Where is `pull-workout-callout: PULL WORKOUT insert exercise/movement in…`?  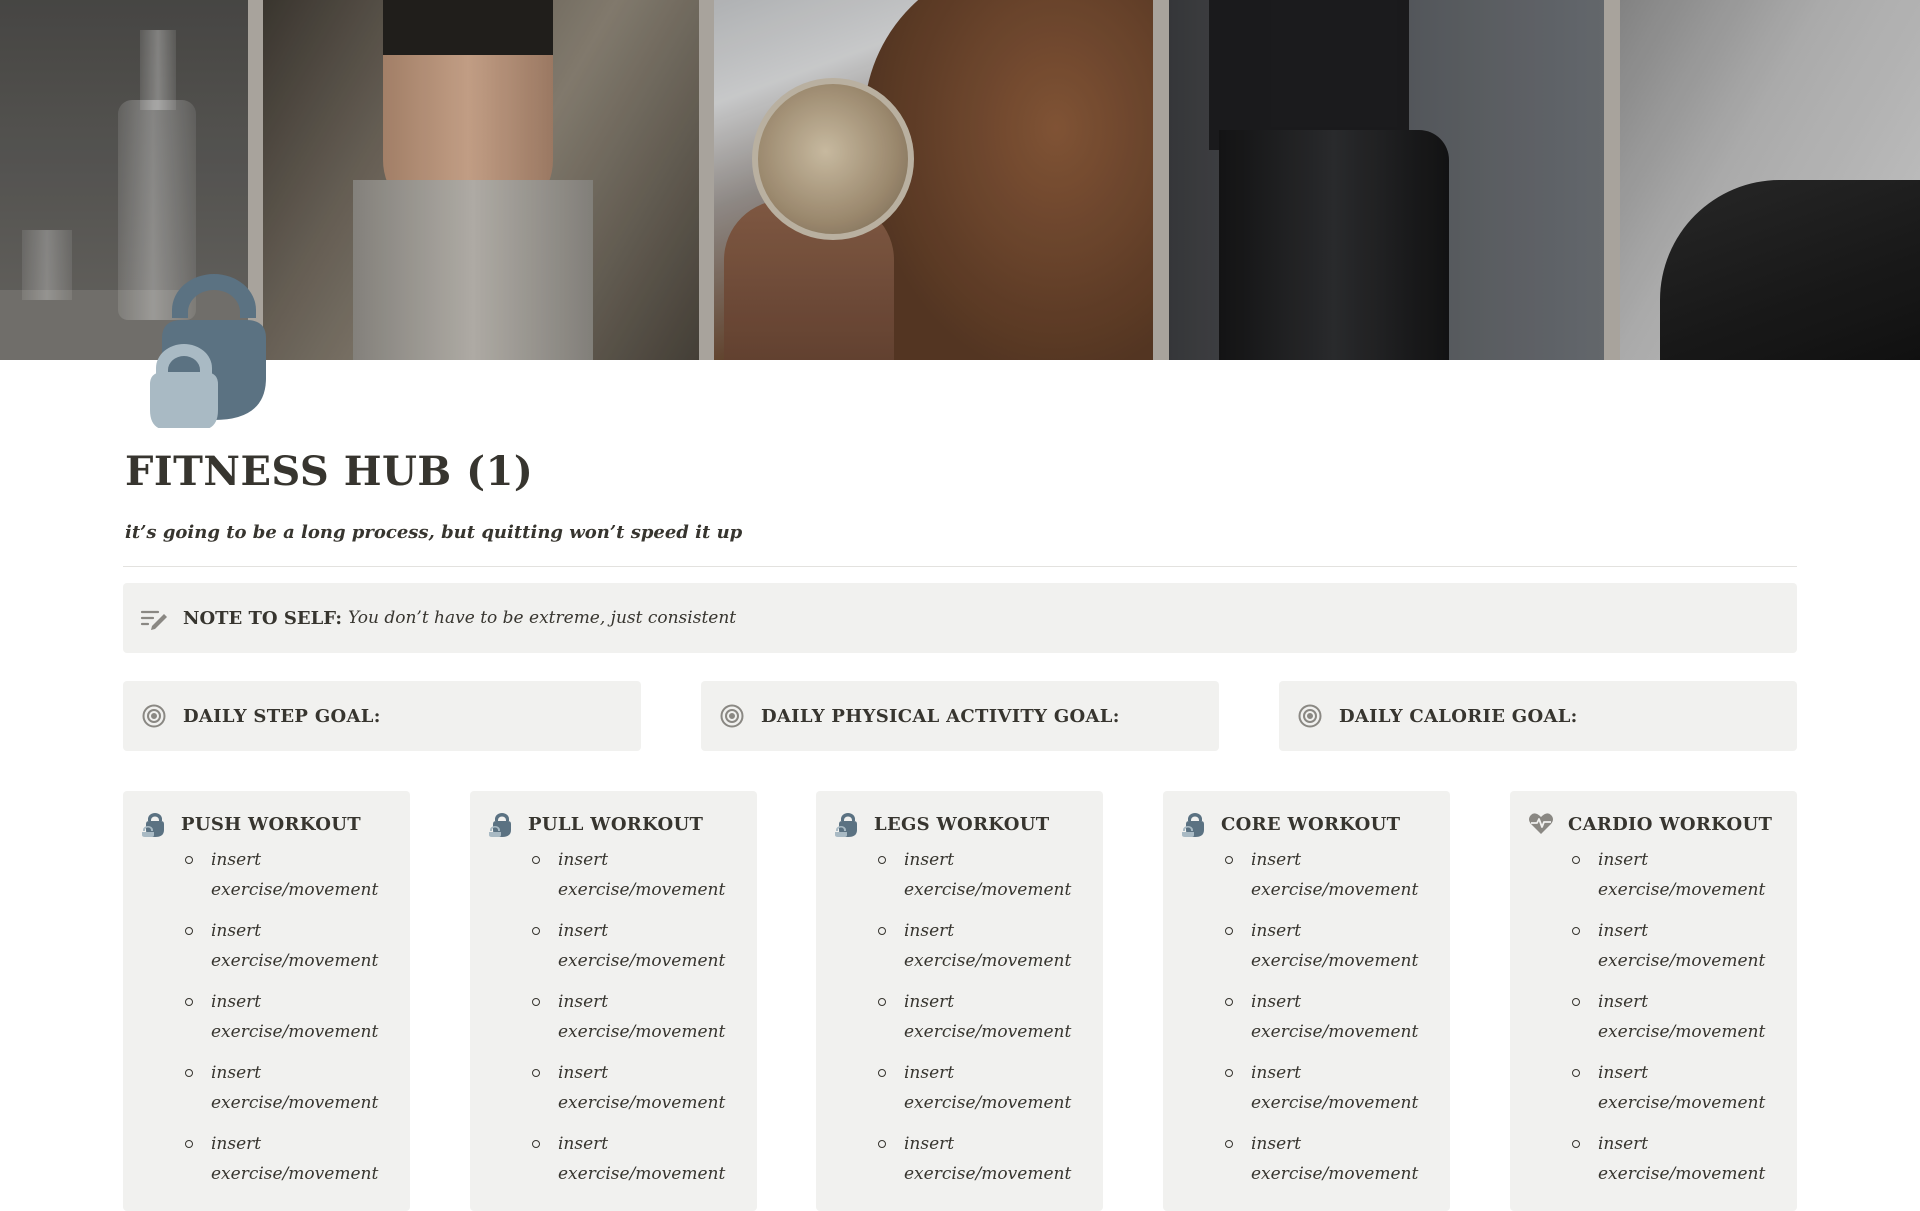 pull-workout-callout: PULL WORKOUT insert exercise/movement in… is located at coordinates (613, 1001).